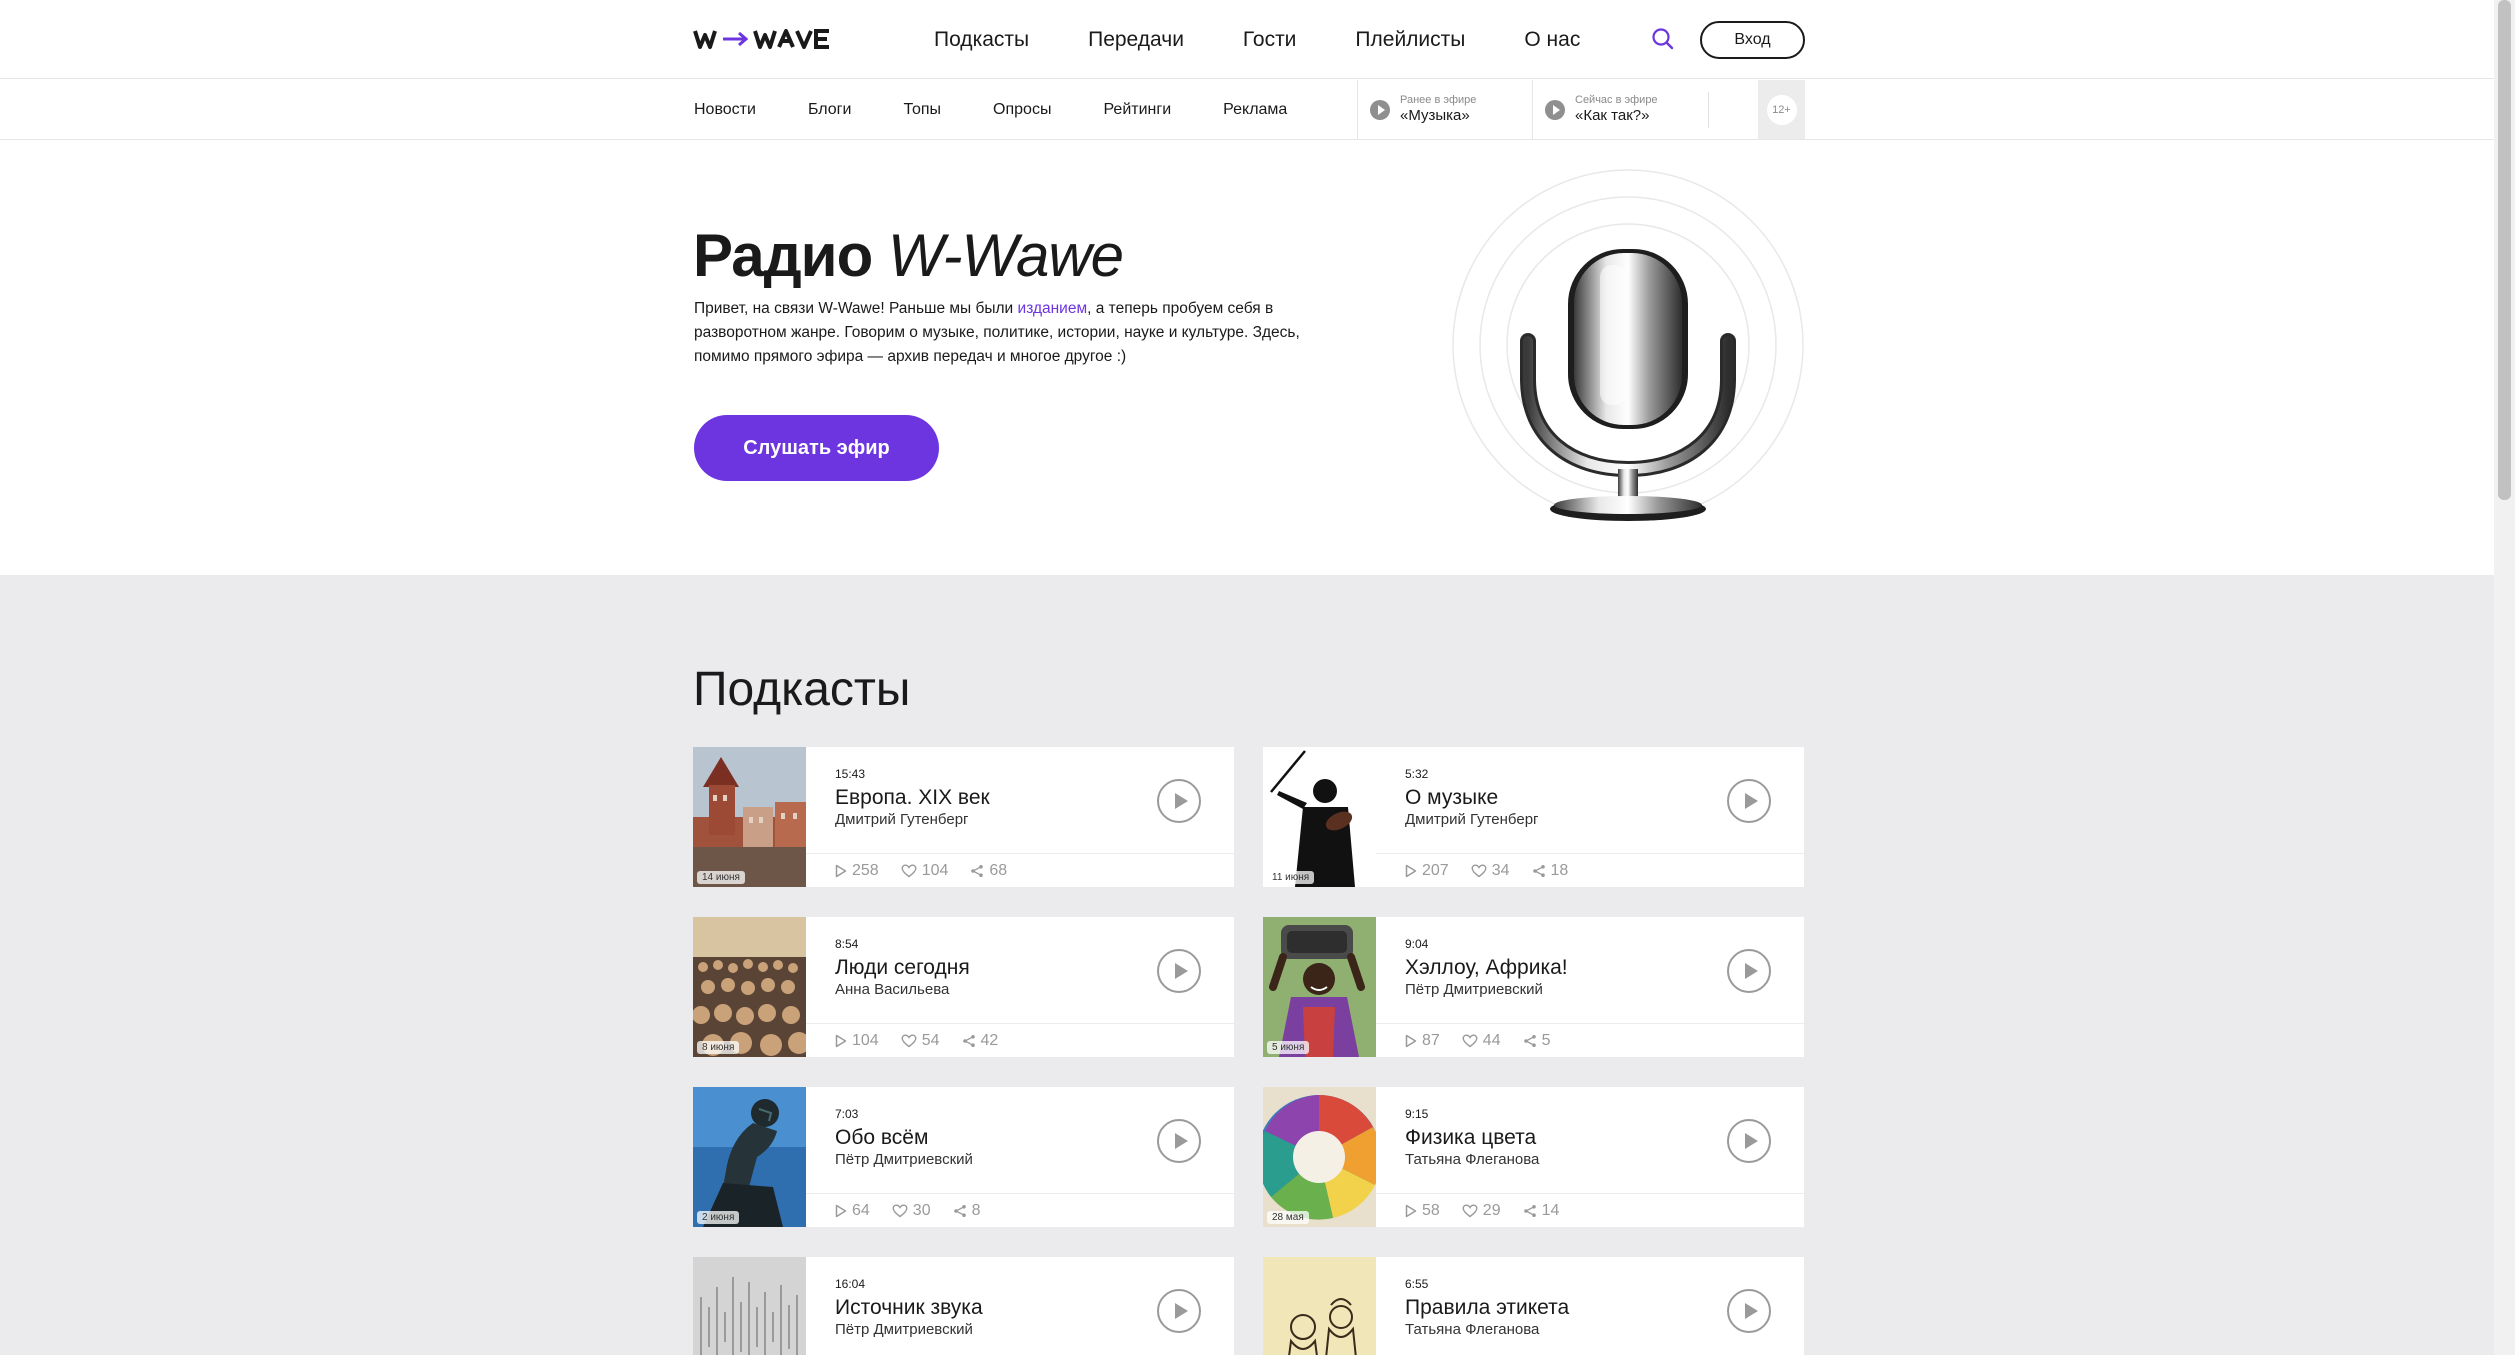 The image size is (2515, 1355). Describe the element at coordinates (911, 1211) in the screenshot. I see `likes-count: 30` at that location.